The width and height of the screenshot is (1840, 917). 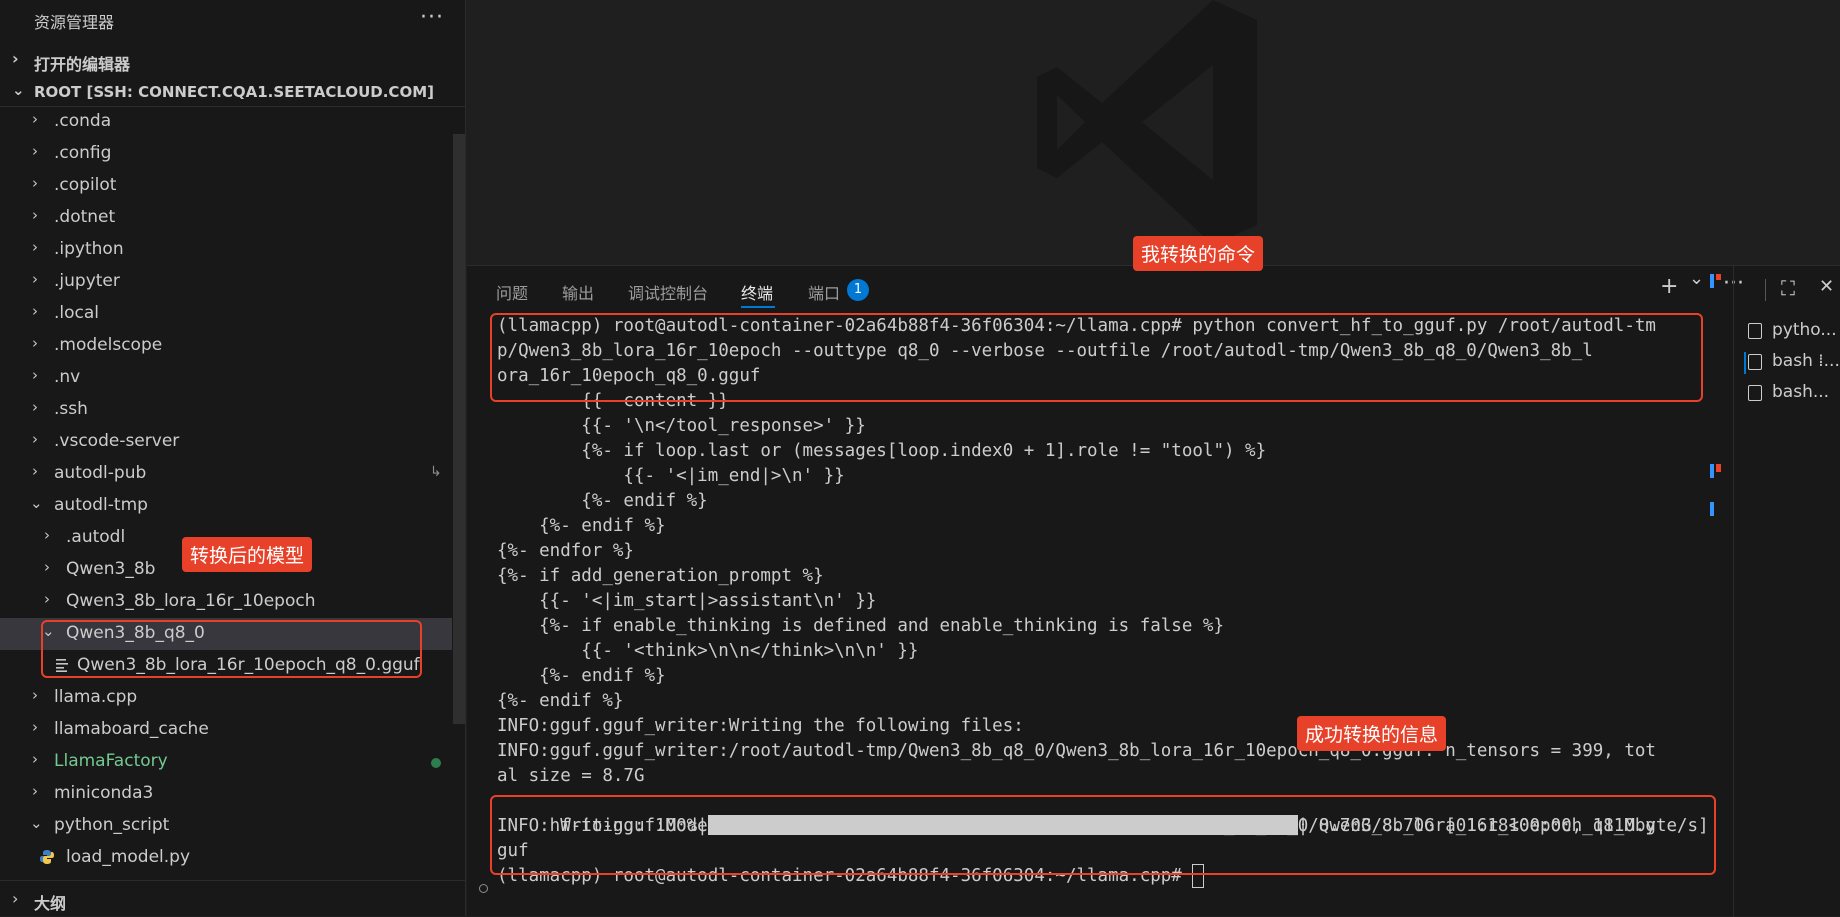 I want to click on terminal-list-divider, so click(x=1733, y=591).